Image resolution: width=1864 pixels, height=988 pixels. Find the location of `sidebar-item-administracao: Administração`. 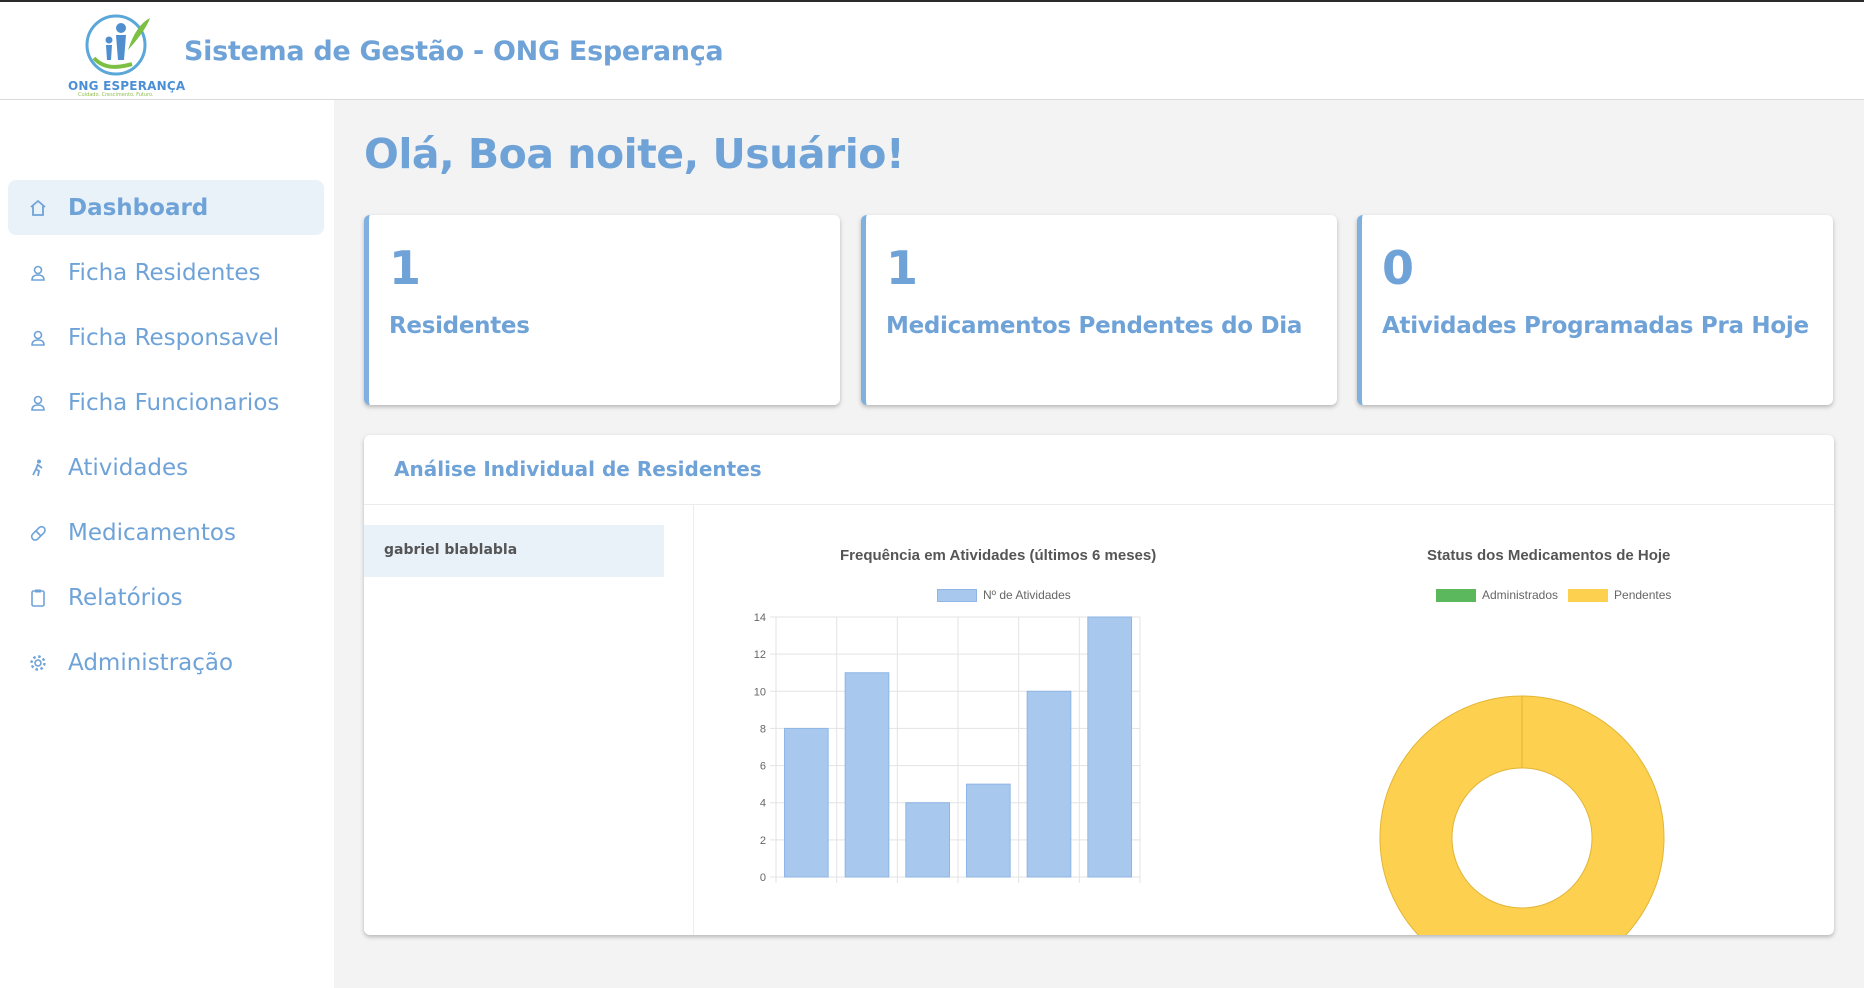

sidebar-item-administracao: Administração is located at coordinates (166, 662).